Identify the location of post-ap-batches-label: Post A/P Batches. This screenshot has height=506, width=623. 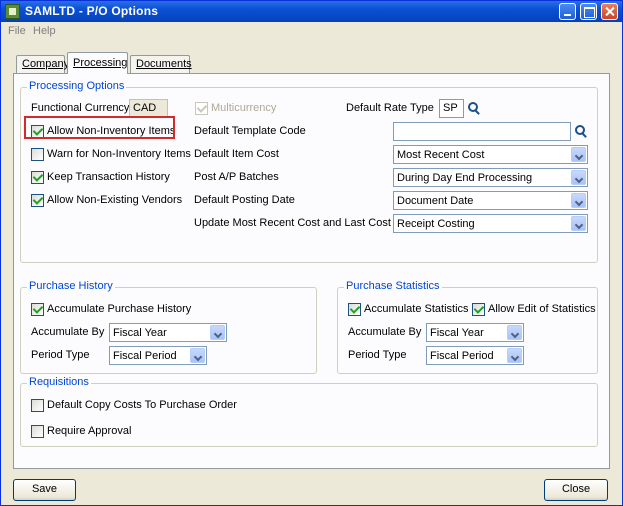
(236, 177).